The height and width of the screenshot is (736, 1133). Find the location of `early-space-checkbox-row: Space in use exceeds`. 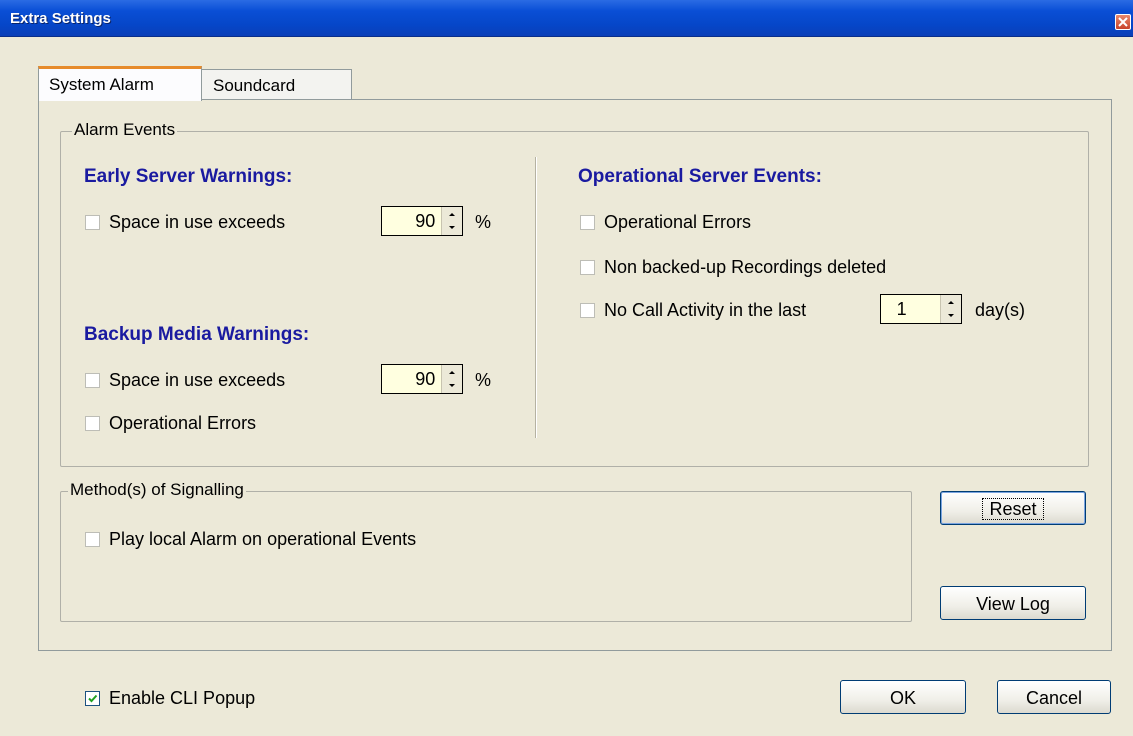

early-space-checkbox-row: Space in use exceeds is located at coordinates (185, 222).